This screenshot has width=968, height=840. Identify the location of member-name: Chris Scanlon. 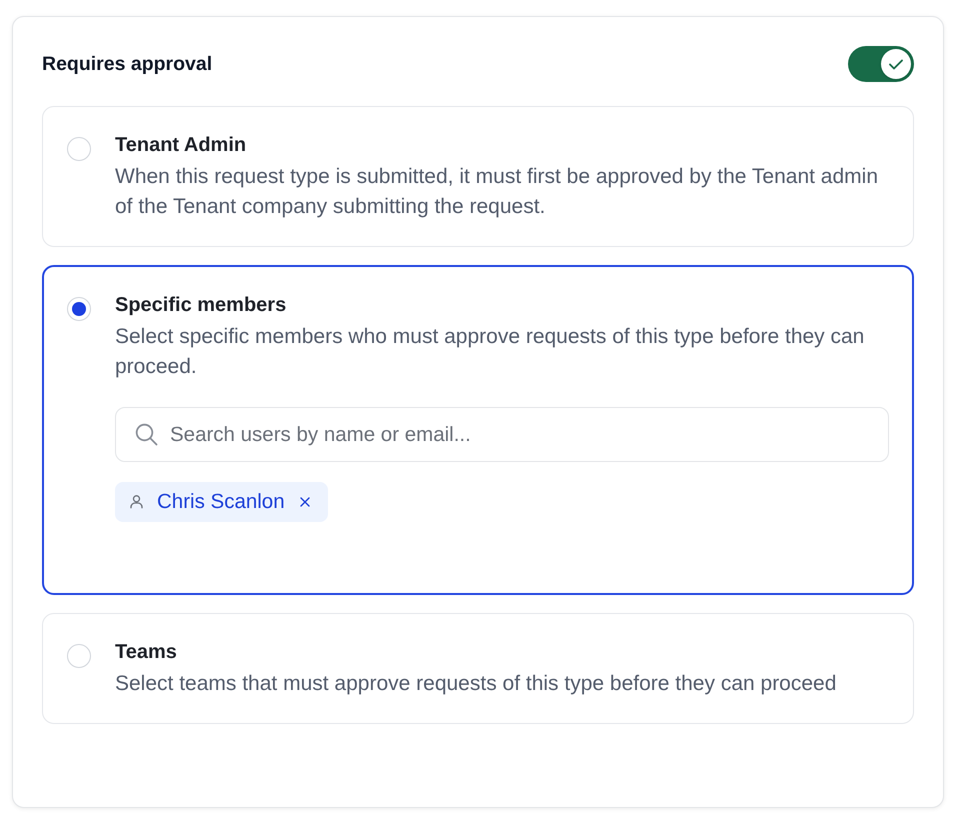
(221, 502).